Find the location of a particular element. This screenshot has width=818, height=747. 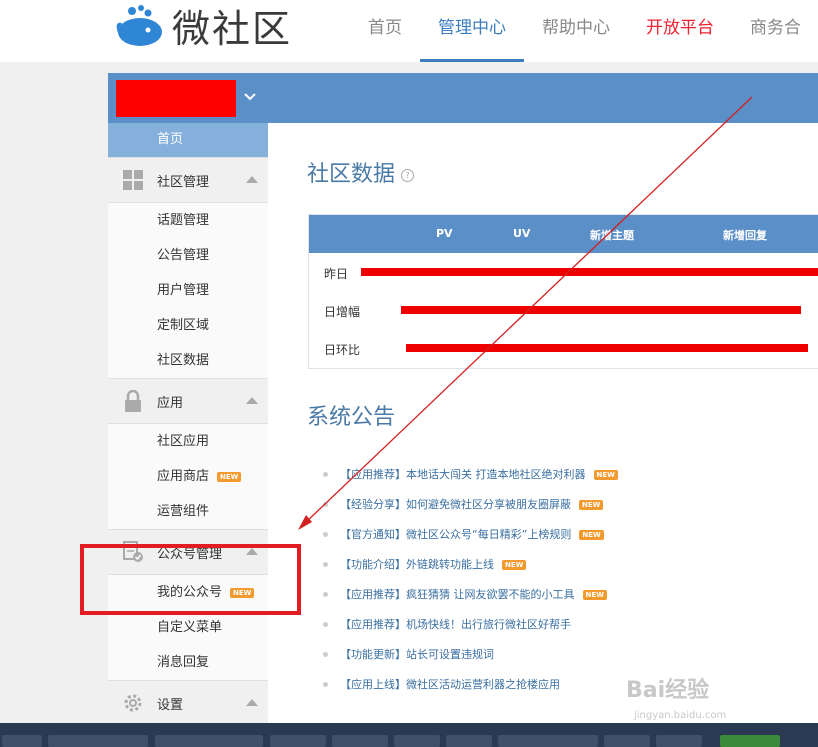

taskbar-browser-button is located at coordinates (209, 741).